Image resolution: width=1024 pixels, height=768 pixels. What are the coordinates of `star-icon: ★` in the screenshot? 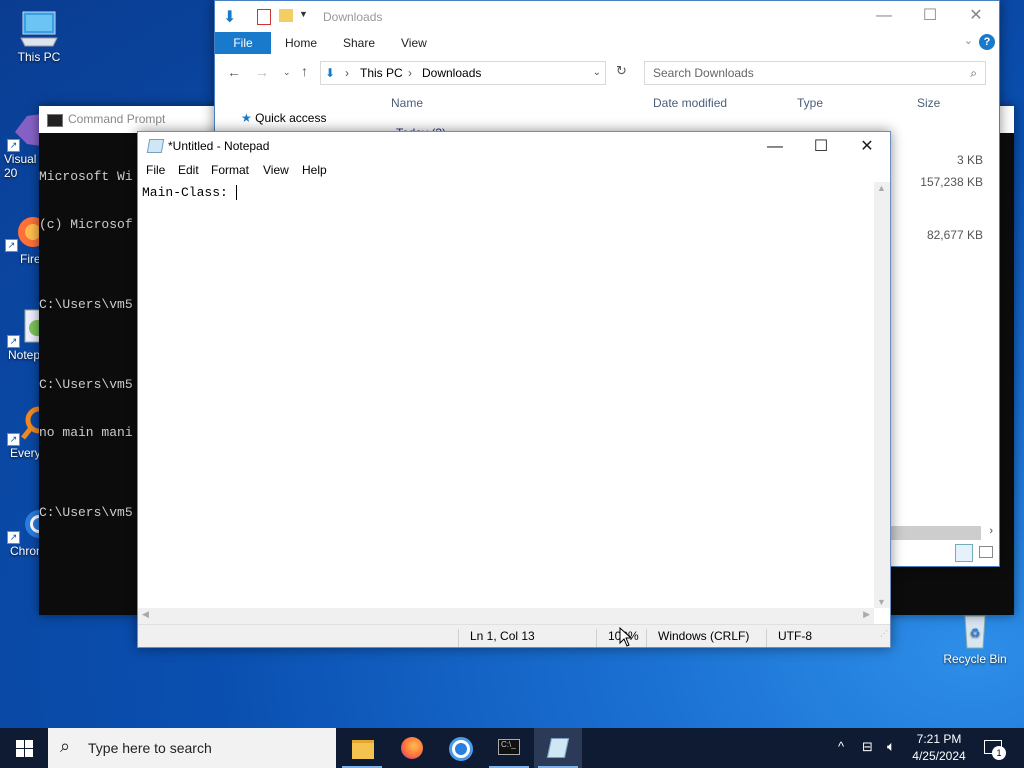 It's located at (246, 118).